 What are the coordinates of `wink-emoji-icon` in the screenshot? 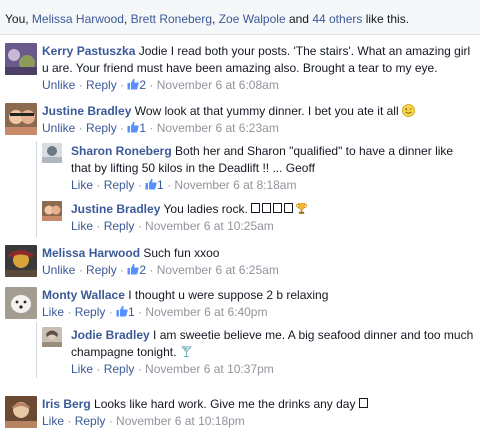 It's located at (408, 110).